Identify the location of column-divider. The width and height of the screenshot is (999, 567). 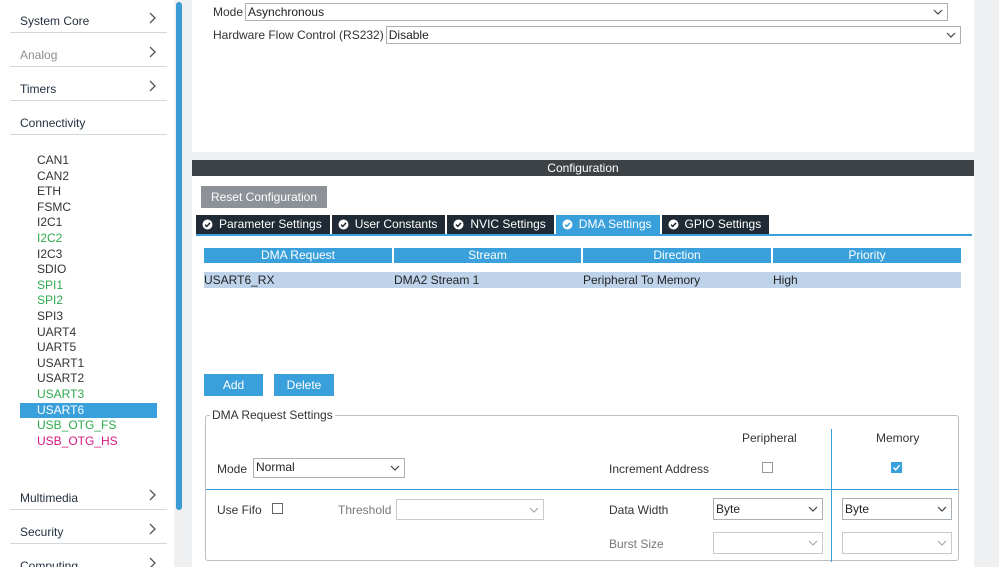
(831, 495).